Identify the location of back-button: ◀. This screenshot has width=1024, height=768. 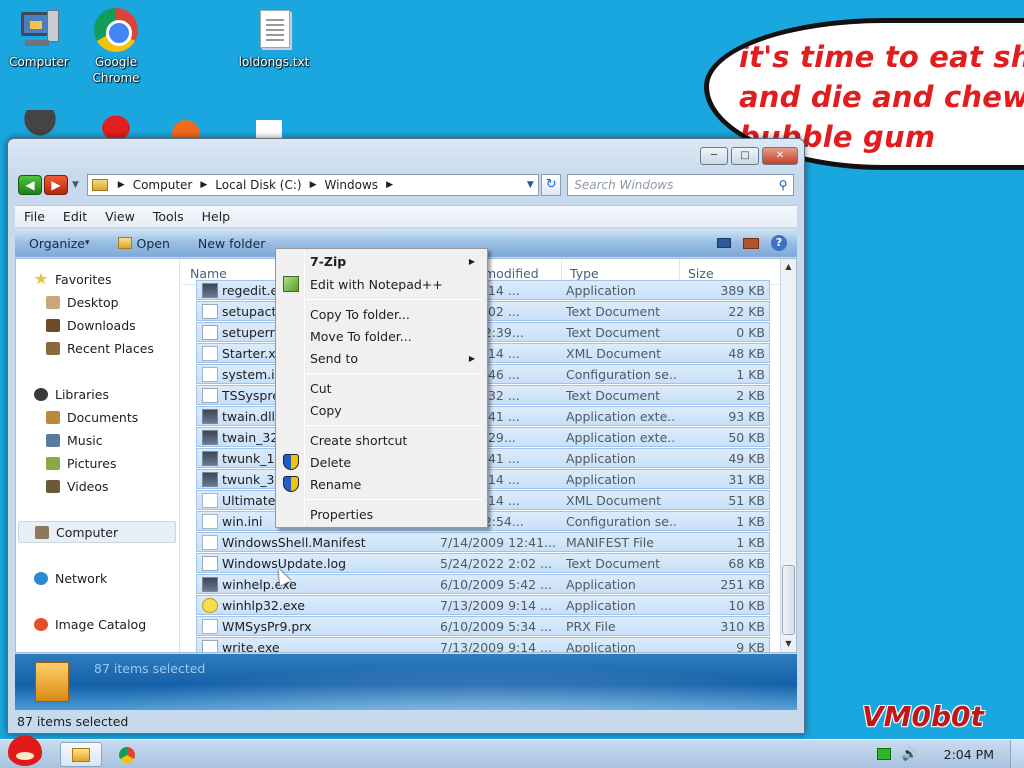
(30, 185).